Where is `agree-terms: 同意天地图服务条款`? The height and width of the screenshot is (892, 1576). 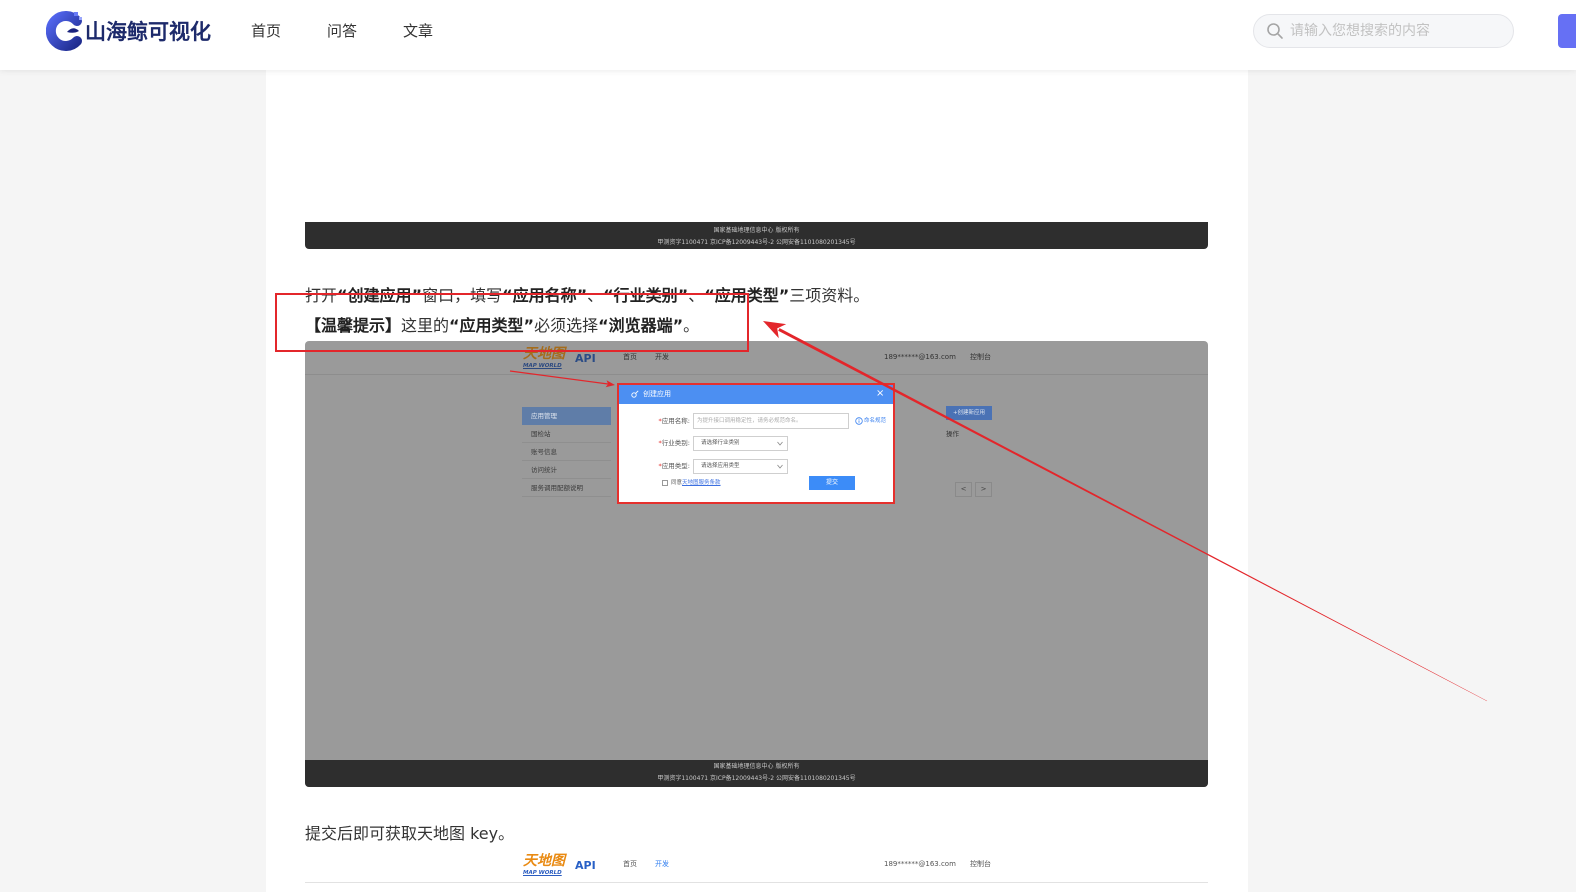 agree-terms: 同意天地图服务条款 is located at coordinates (696, 483).